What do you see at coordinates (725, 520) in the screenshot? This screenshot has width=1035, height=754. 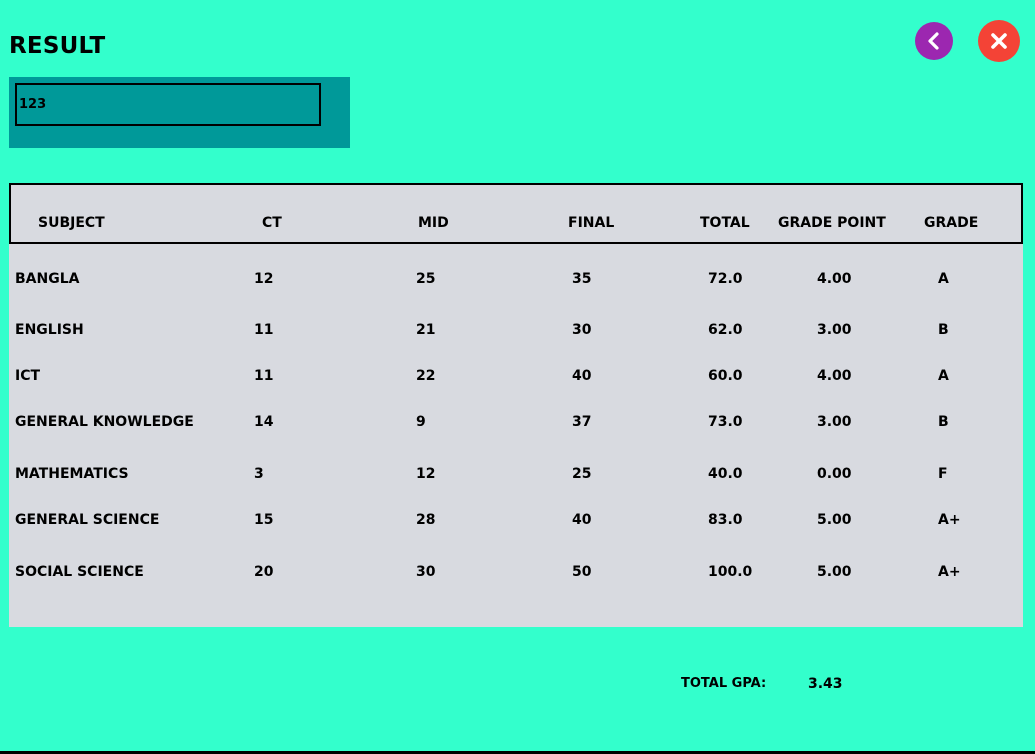 I see `cell-total: 83.0` at bounding box center [725, 520].